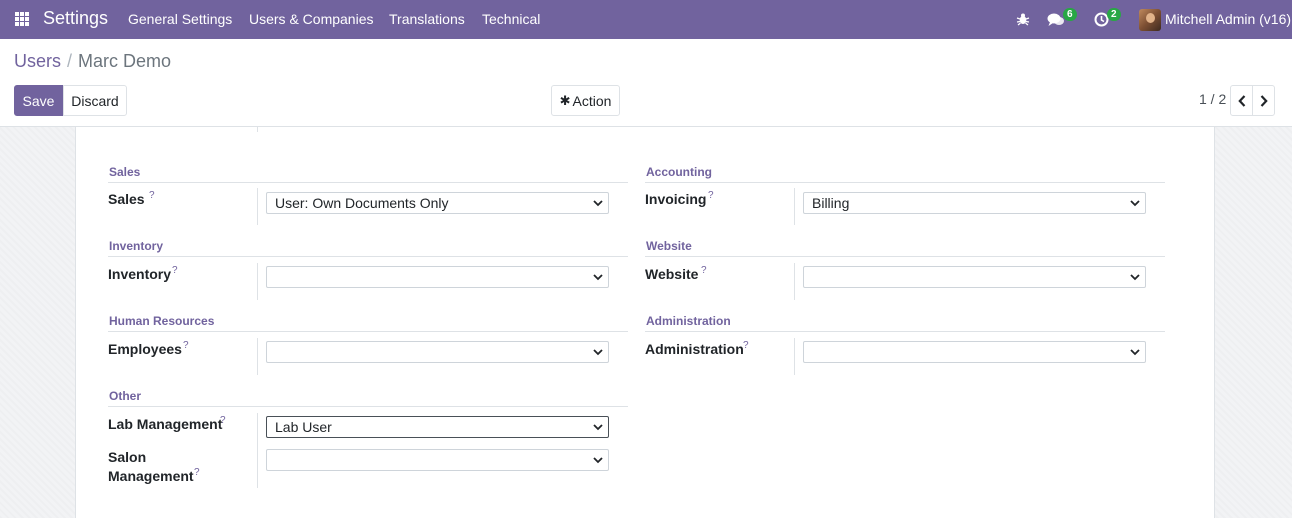 This screenshot has height=518, width=1292. What do you see at coordinates (303, 427) in the screenshot?
I see `lab-management-select-value: Lab User` at bounding box center [303, 427].